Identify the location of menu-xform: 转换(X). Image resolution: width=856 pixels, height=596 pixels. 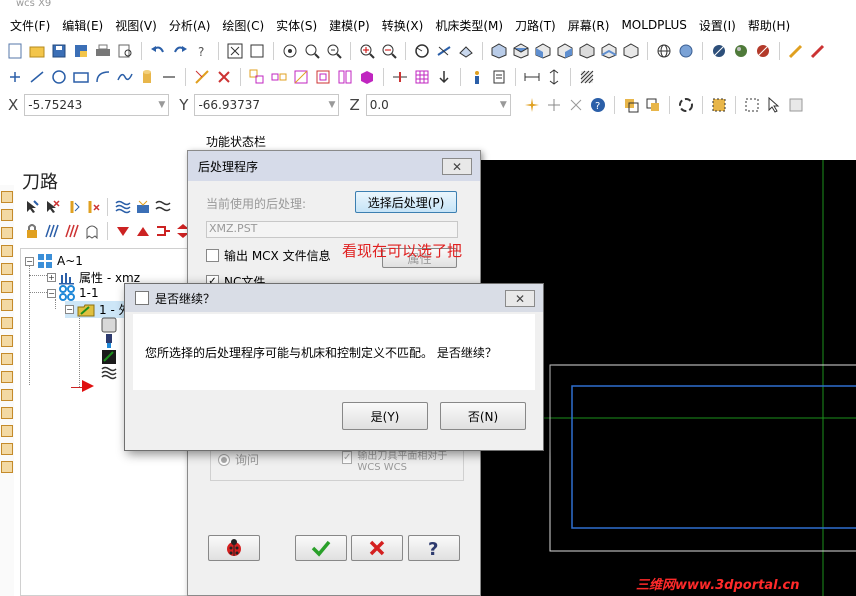
(403, 25).